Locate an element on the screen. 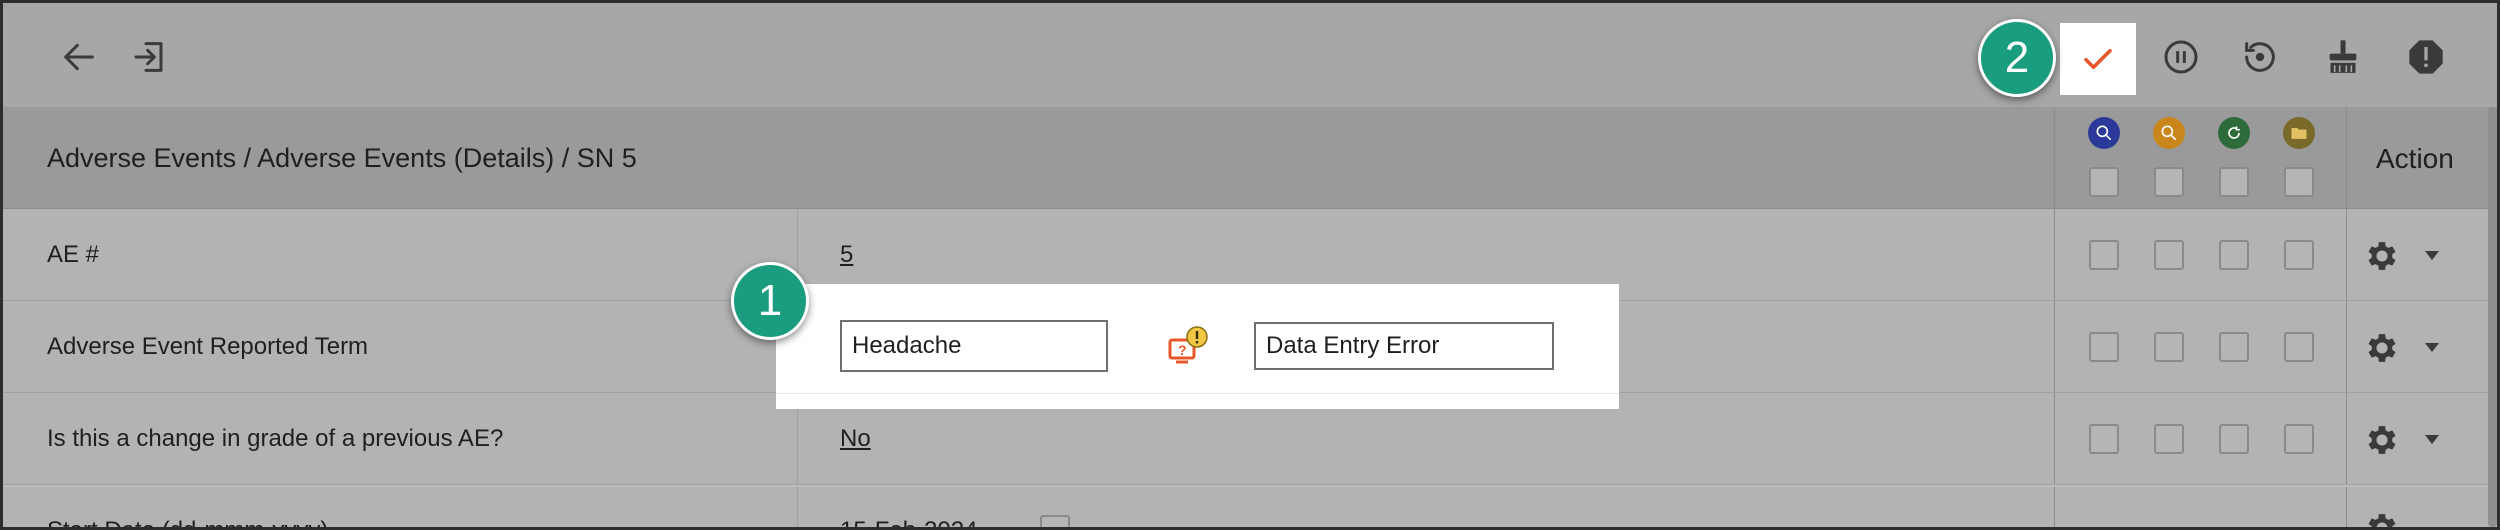 The width and height of the screenshot is (2500, 530). pause-circle-icon is located at coordinates (2181, 57).